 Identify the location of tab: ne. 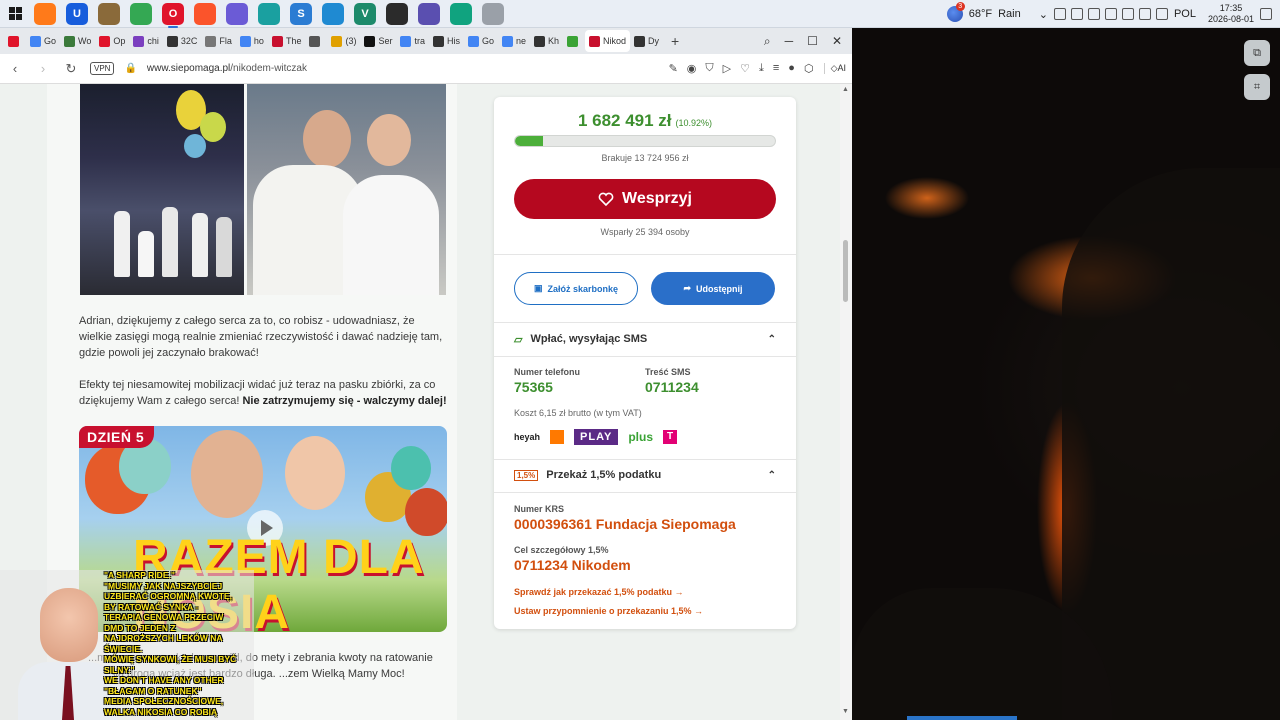
(514, 41).